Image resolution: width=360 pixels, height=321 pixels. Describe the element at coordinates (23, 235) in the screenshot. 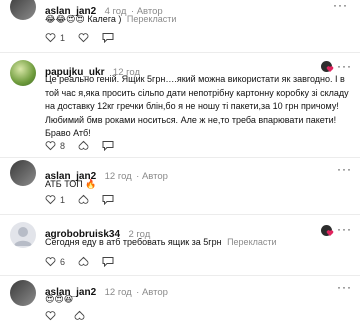

I see `avatar-default-icon` at that location.